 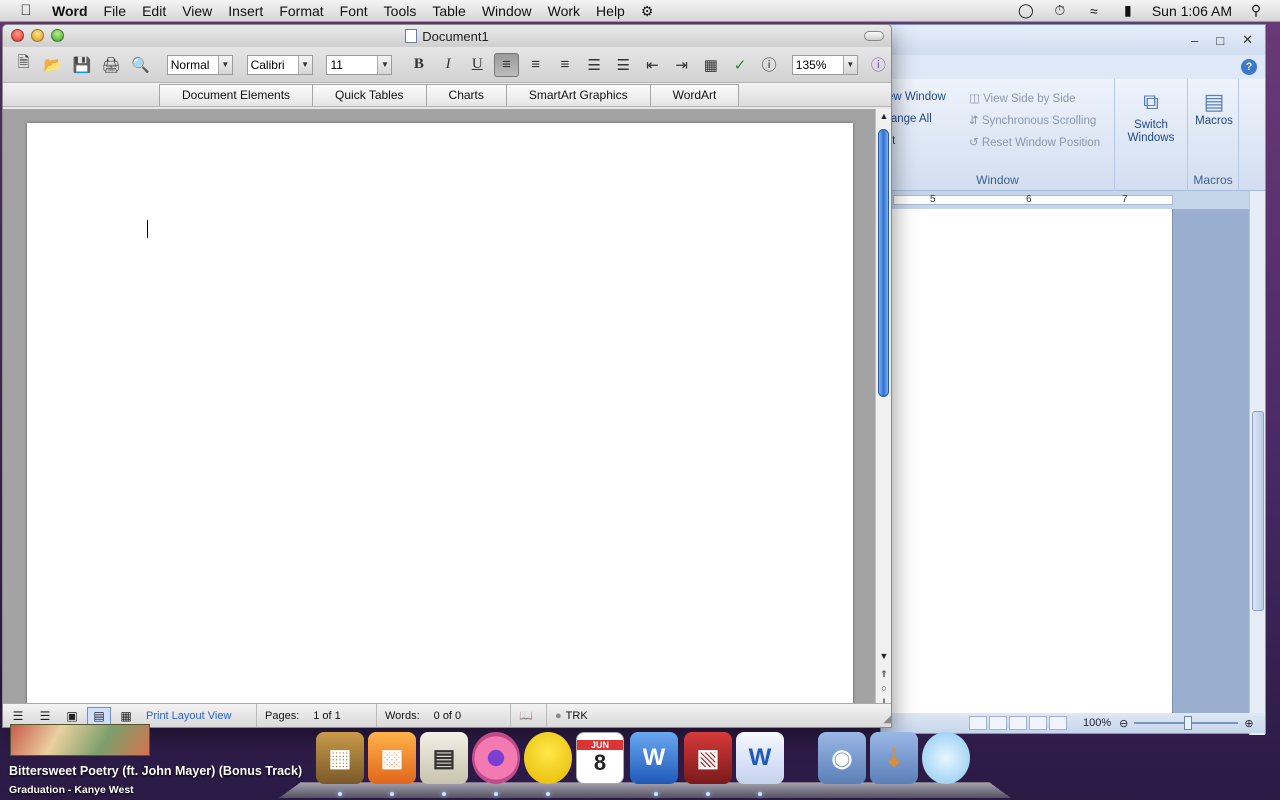 What do you see at coordinates (126, 716) in the screenshot?
I see `notebook-layout-icon: ▦` at bounding box center [126, 716].